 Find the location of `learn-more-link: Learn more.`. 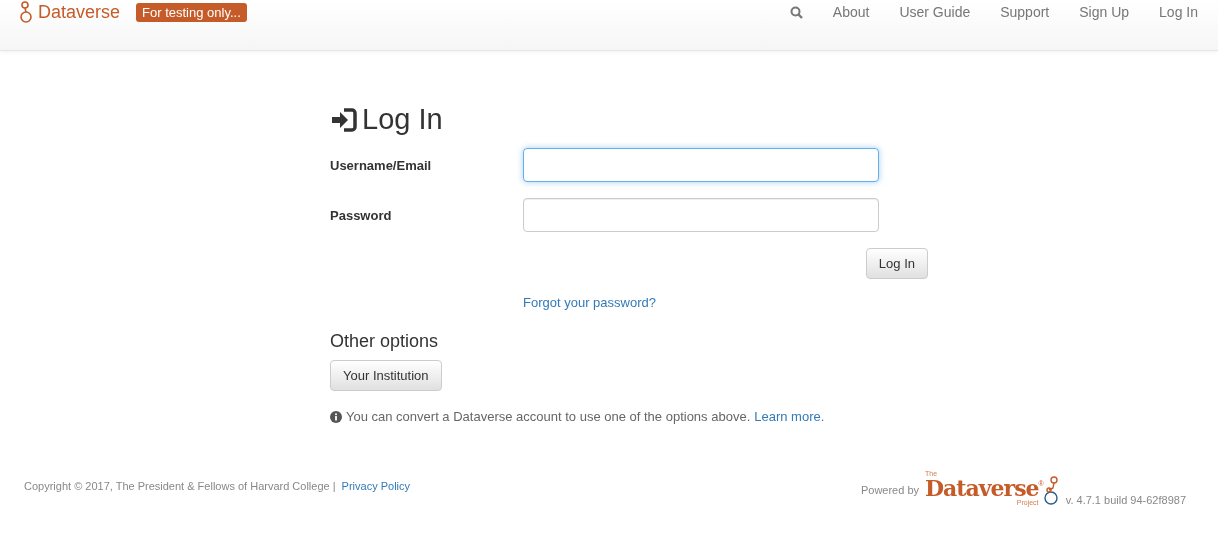

learn-more-link: Learn more. is located at coordinates (789, 416).